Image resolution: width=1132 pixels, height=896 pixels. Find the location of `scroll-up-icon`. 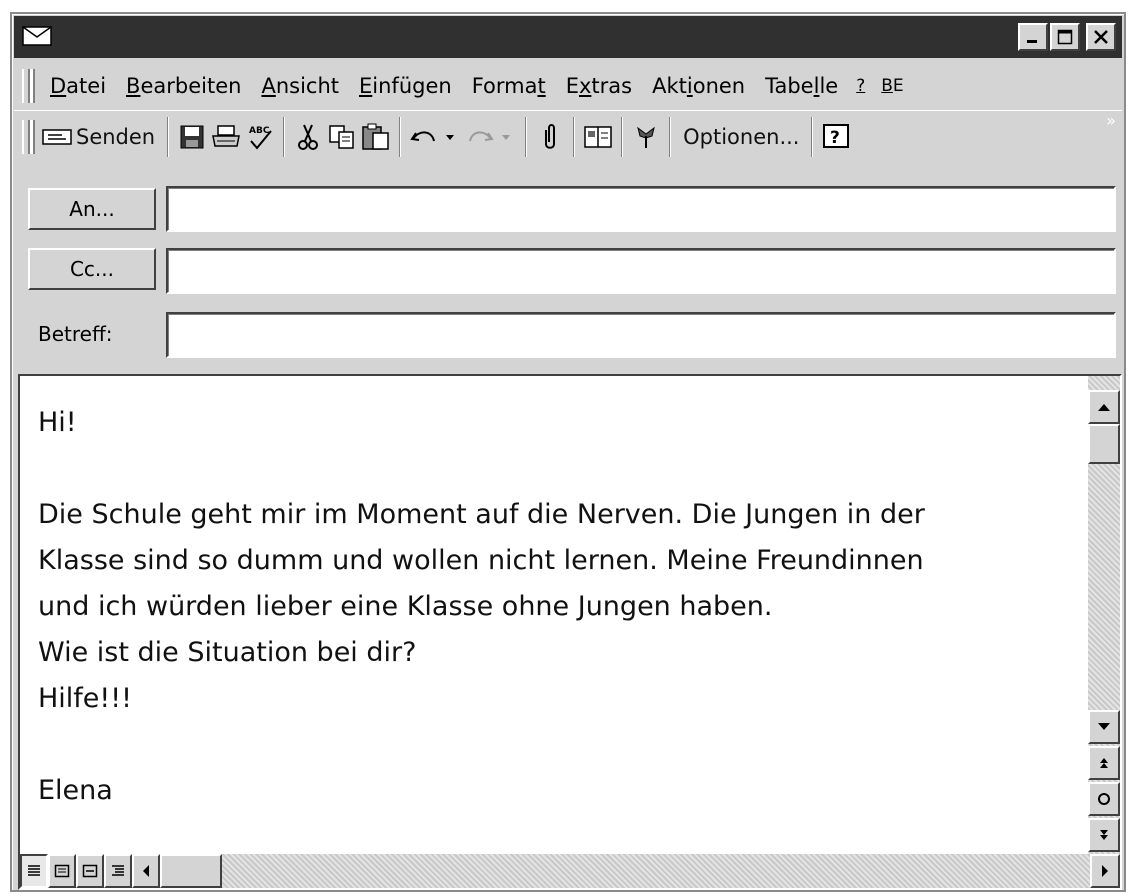

scroll-up-icon is located at coordinates (1104, 407).